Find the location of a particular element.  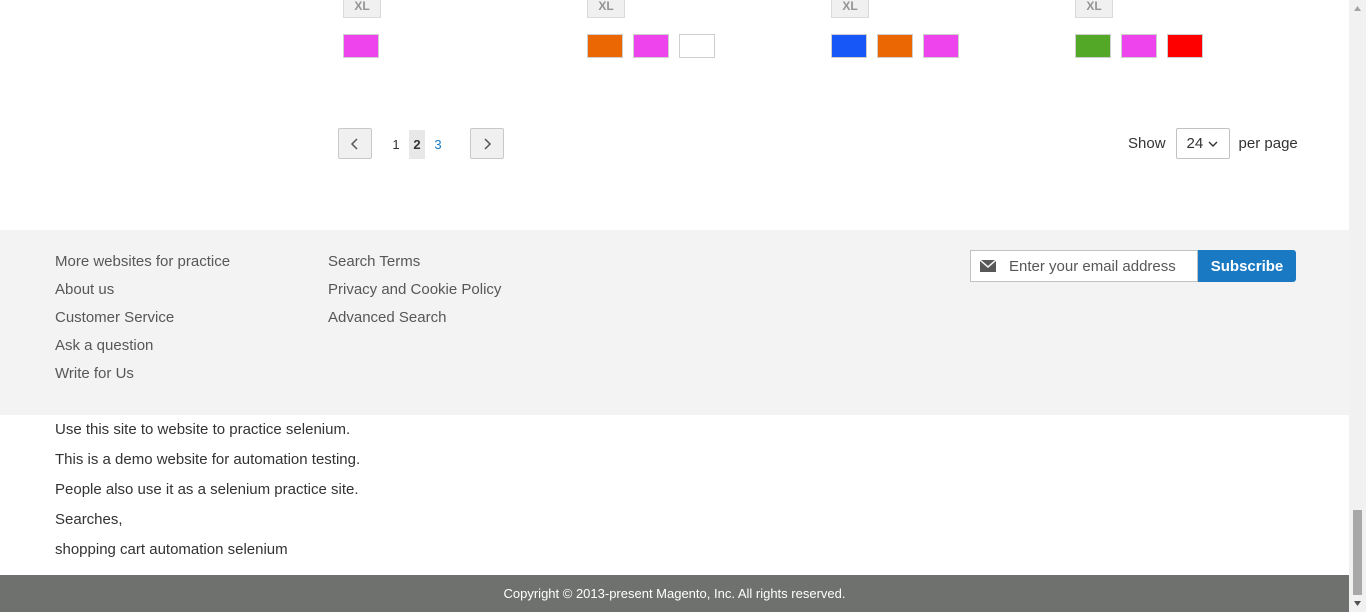

scroll-up-arrow-icon is located at coordinates (1357, 8).